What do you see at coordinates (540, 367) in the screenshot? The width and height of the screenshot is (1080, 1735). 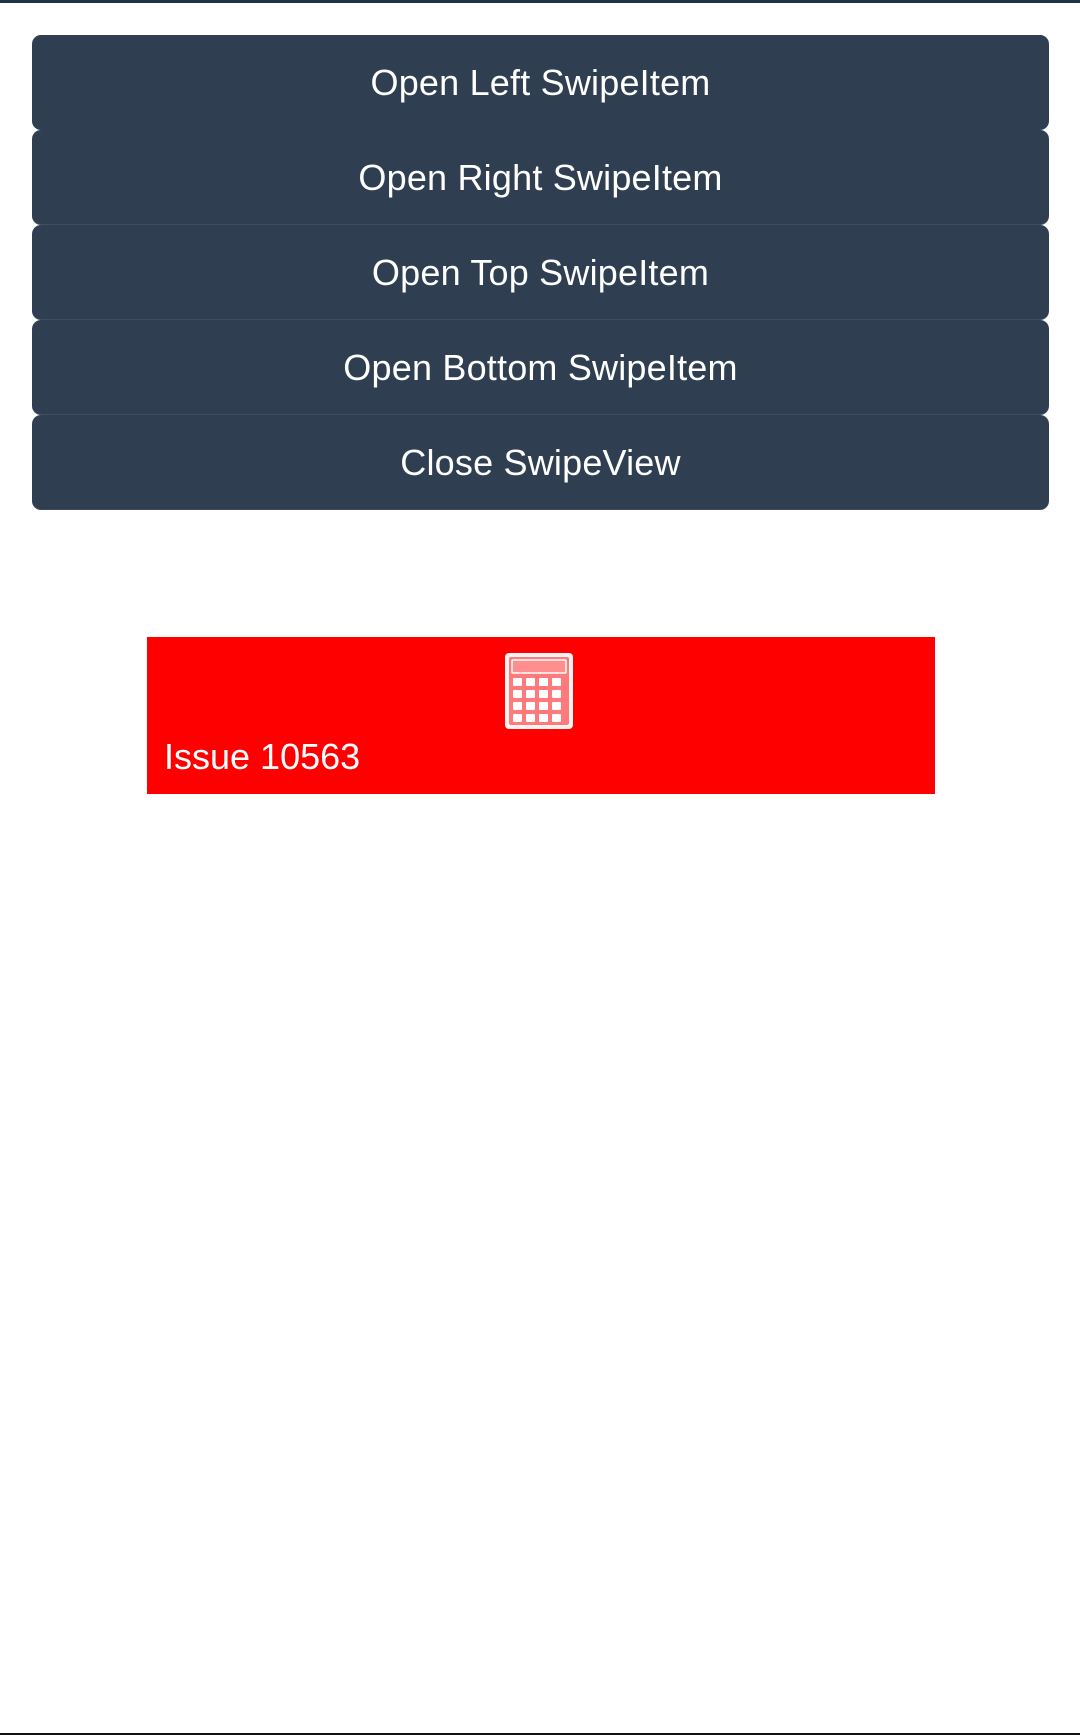 I see `open-bottom-swipeitem-button: Open Bottom SwipeItem` at bounding box center [540, 367].